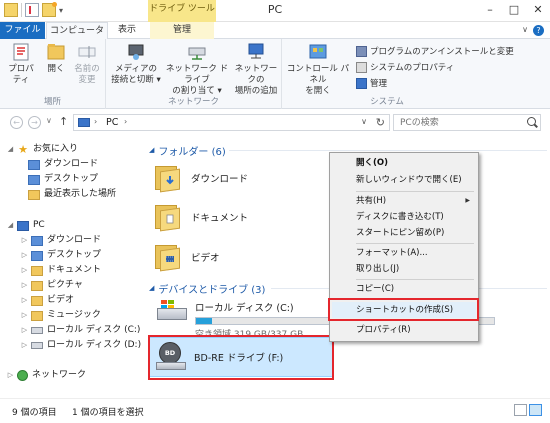 The image size is (550, 423). I want to click on manage-button: 管理, so click(371, 83).